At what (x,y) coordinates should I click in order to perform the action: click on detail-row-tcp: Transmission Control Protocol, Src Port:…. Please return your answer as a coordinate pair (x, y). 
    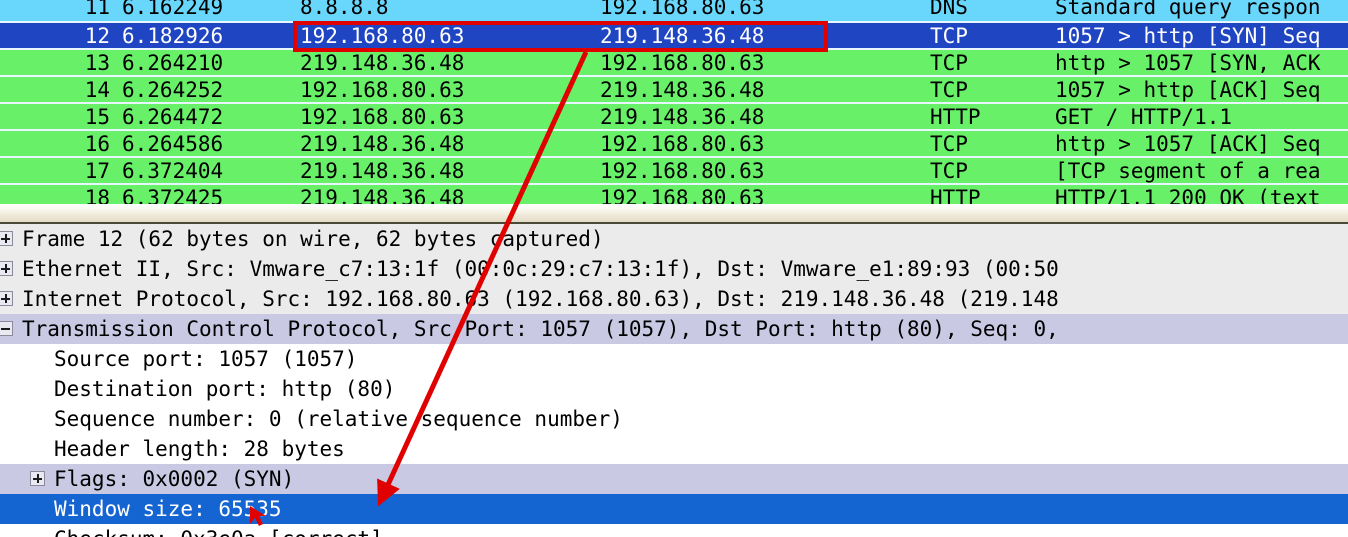
    Looking at the image, I should click on (674, 329).